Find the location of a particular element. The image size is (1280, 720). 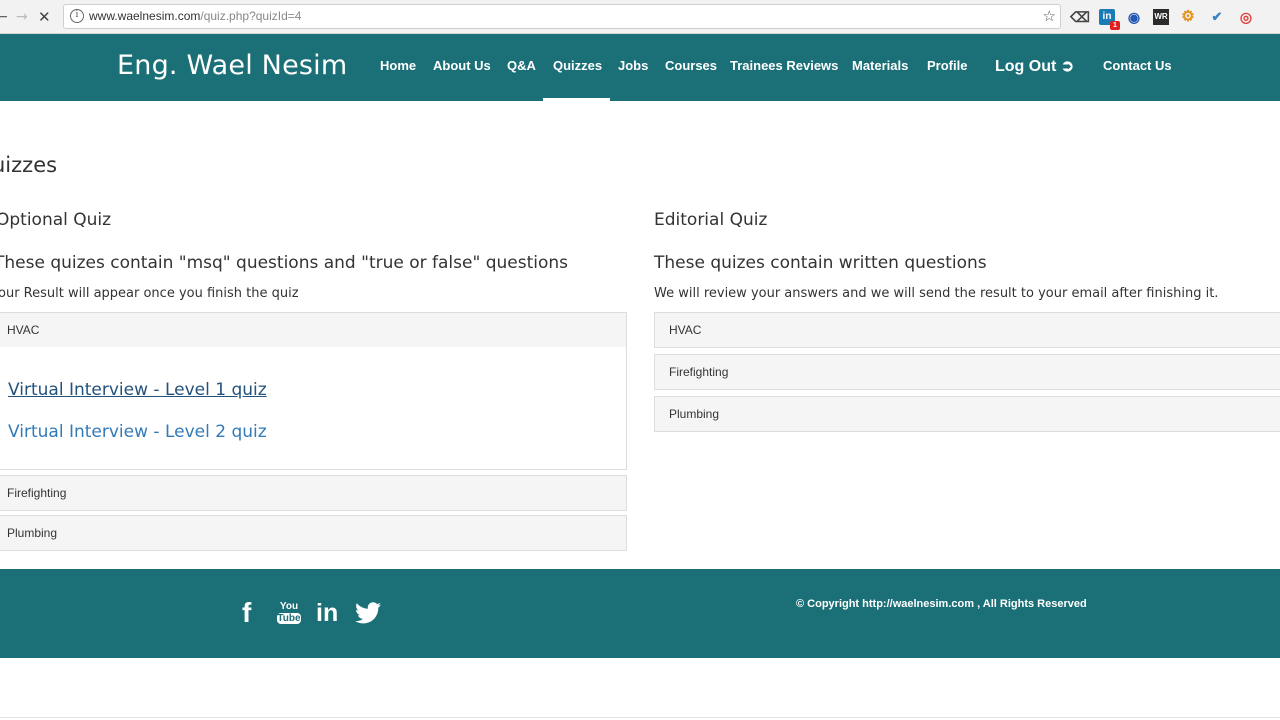

forward-arrow-icon: → is located at coordinates (22, 17).